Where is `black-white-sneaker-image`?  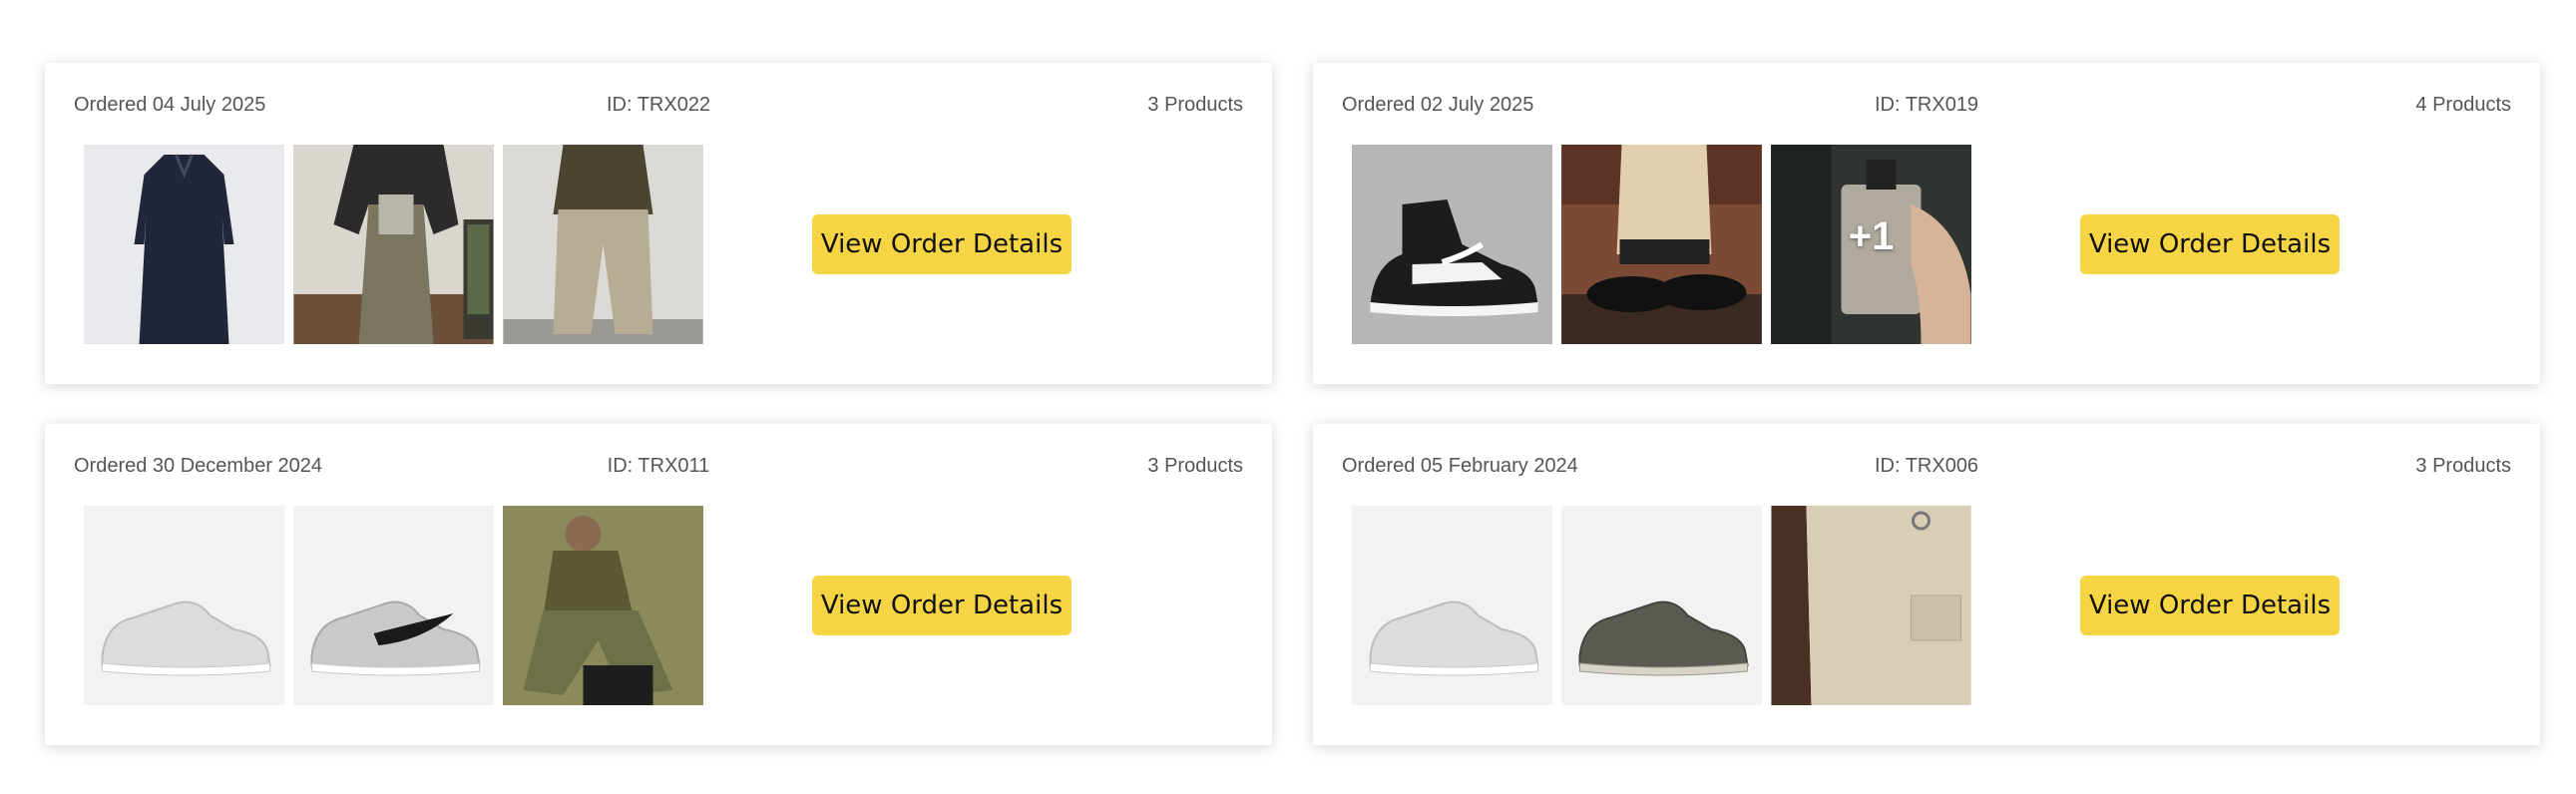 black-white-sneaker-image is located at coordinates (1452, 245).